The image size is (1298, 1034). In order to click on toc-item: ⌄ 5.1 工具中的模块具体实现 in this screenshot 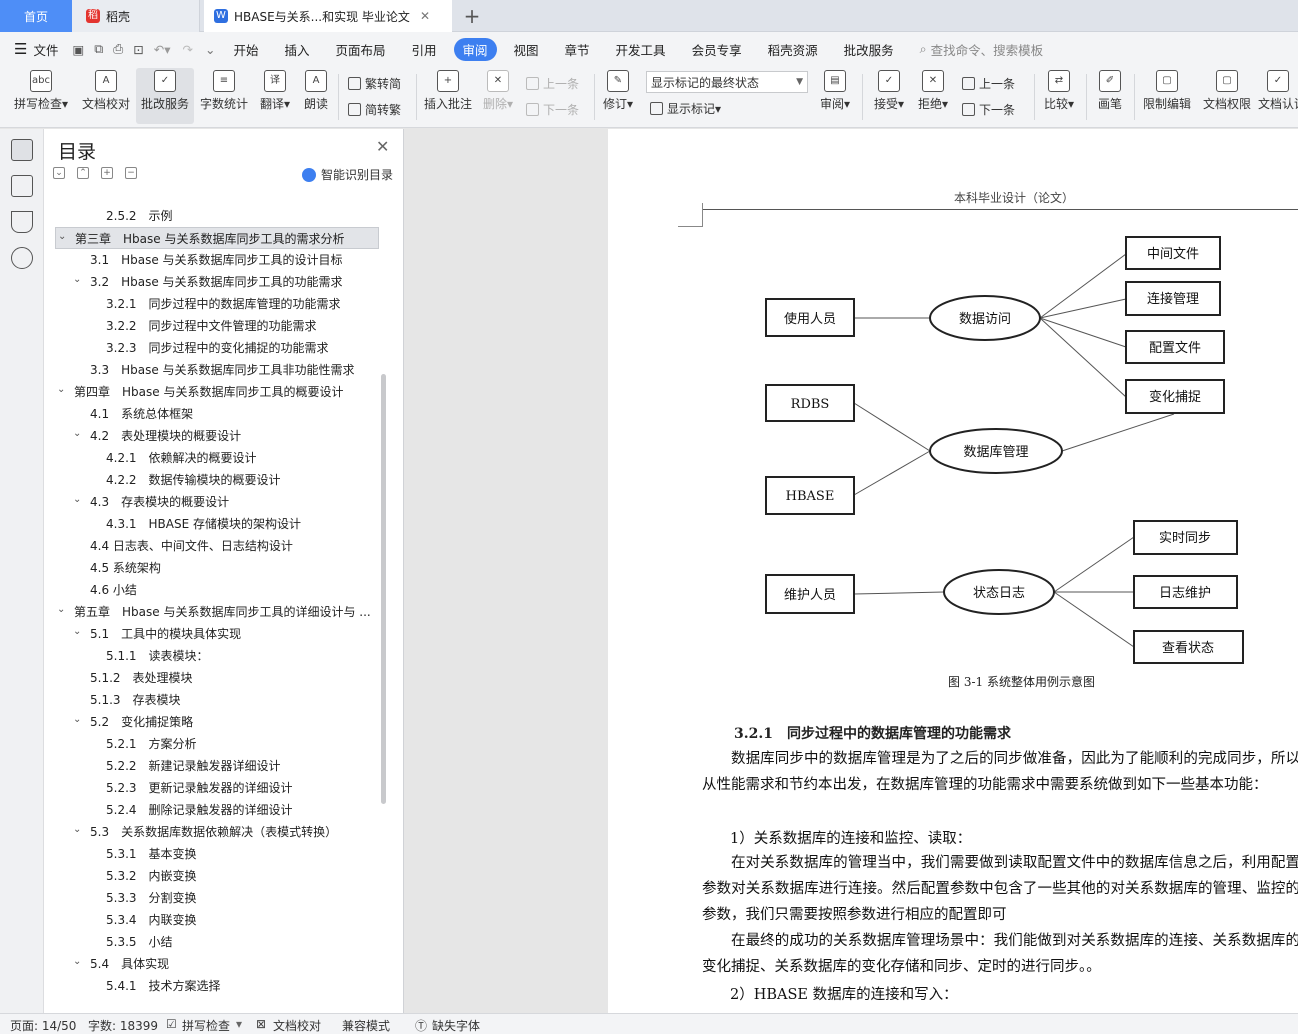, I will do `click(212, 634)`.